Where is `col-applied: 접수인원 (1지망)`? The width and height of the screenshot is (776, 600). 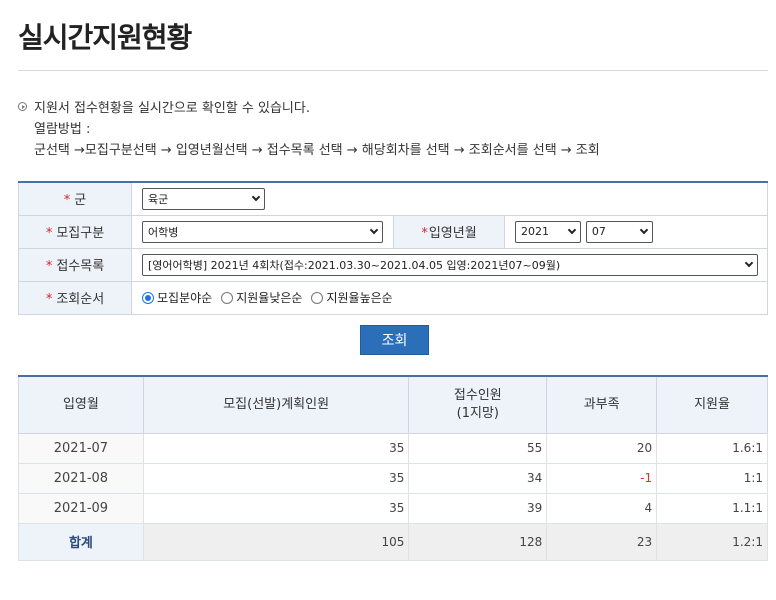
col-applied: 접수인원 (1지망) is located at coordinates (478, 404).